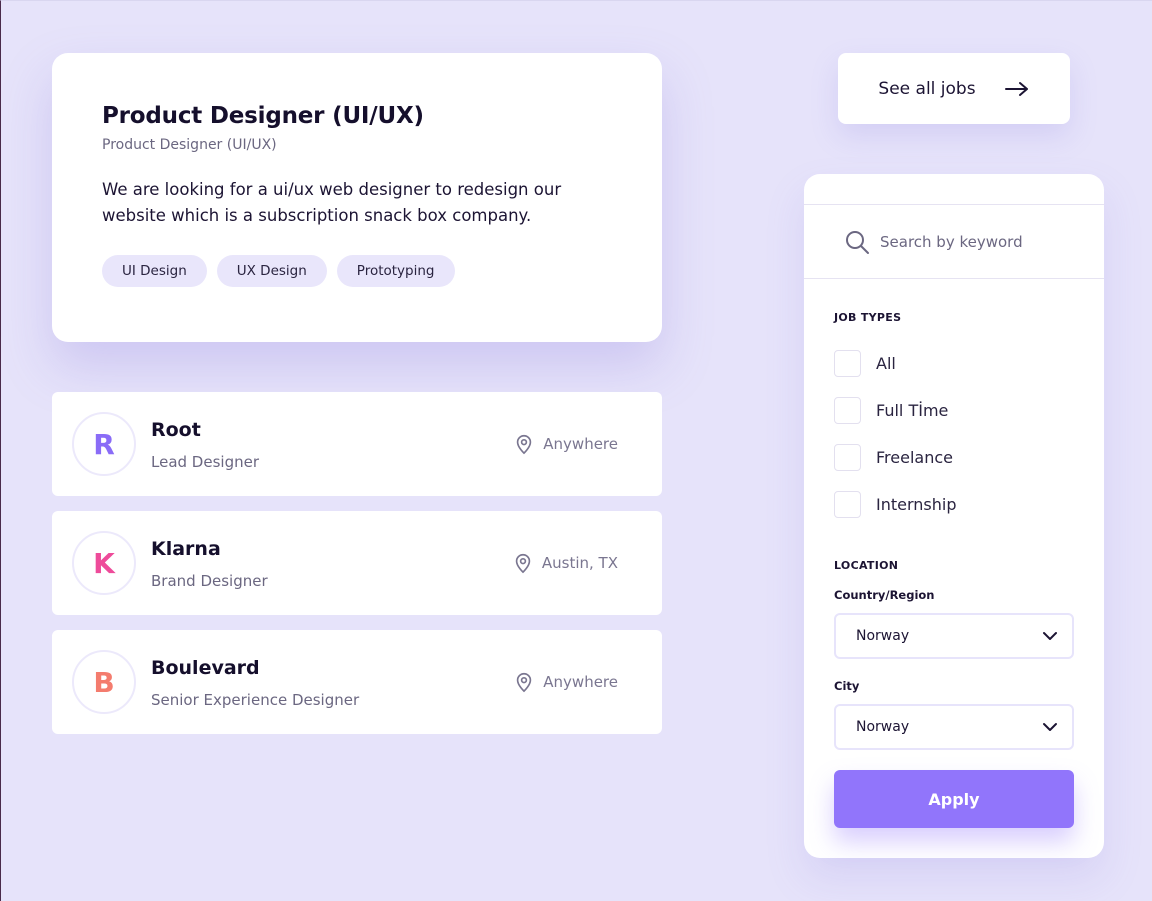 The image size is (1152, 901). What do you see at coordinates (884, 595) in the screenshot?
I see `country-label: Country/Region` at bounding box center [884, 595].